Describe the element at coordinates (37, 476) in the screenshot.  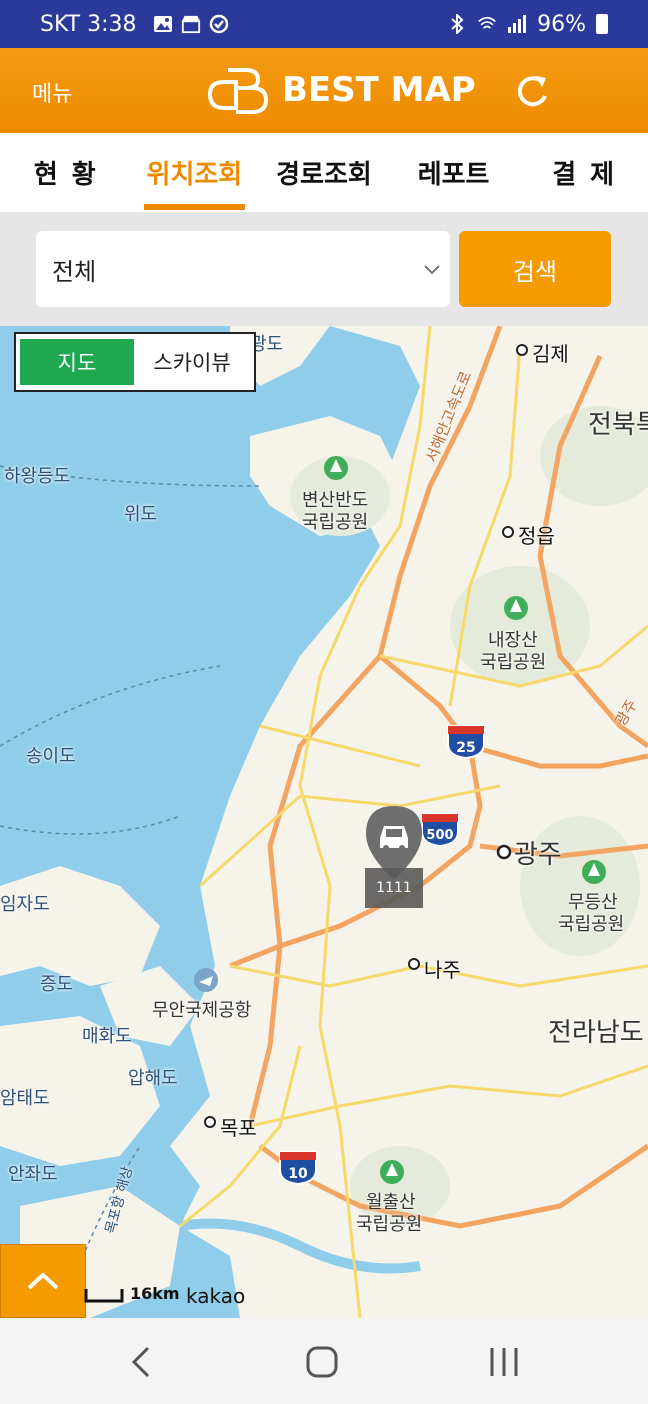
I see `map-label-hawangdeungdo: 하왕등도` at that location.